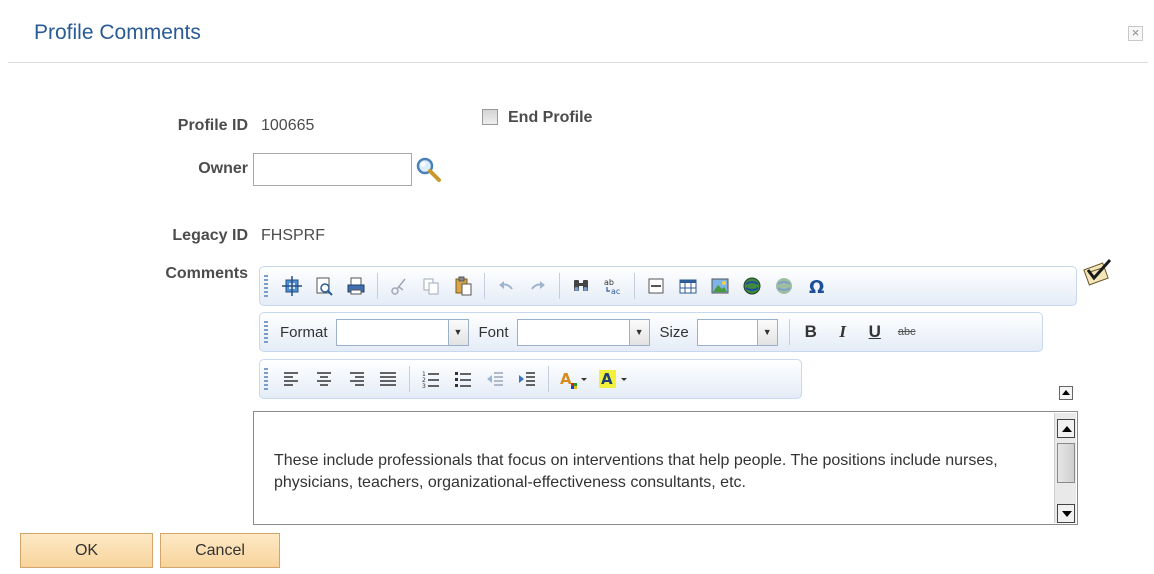 The image size is (1154, 574). What do you see at coordinates (784, 286) in the screenshot?
I see `unlink-icon` at bounding box center [784, 286].